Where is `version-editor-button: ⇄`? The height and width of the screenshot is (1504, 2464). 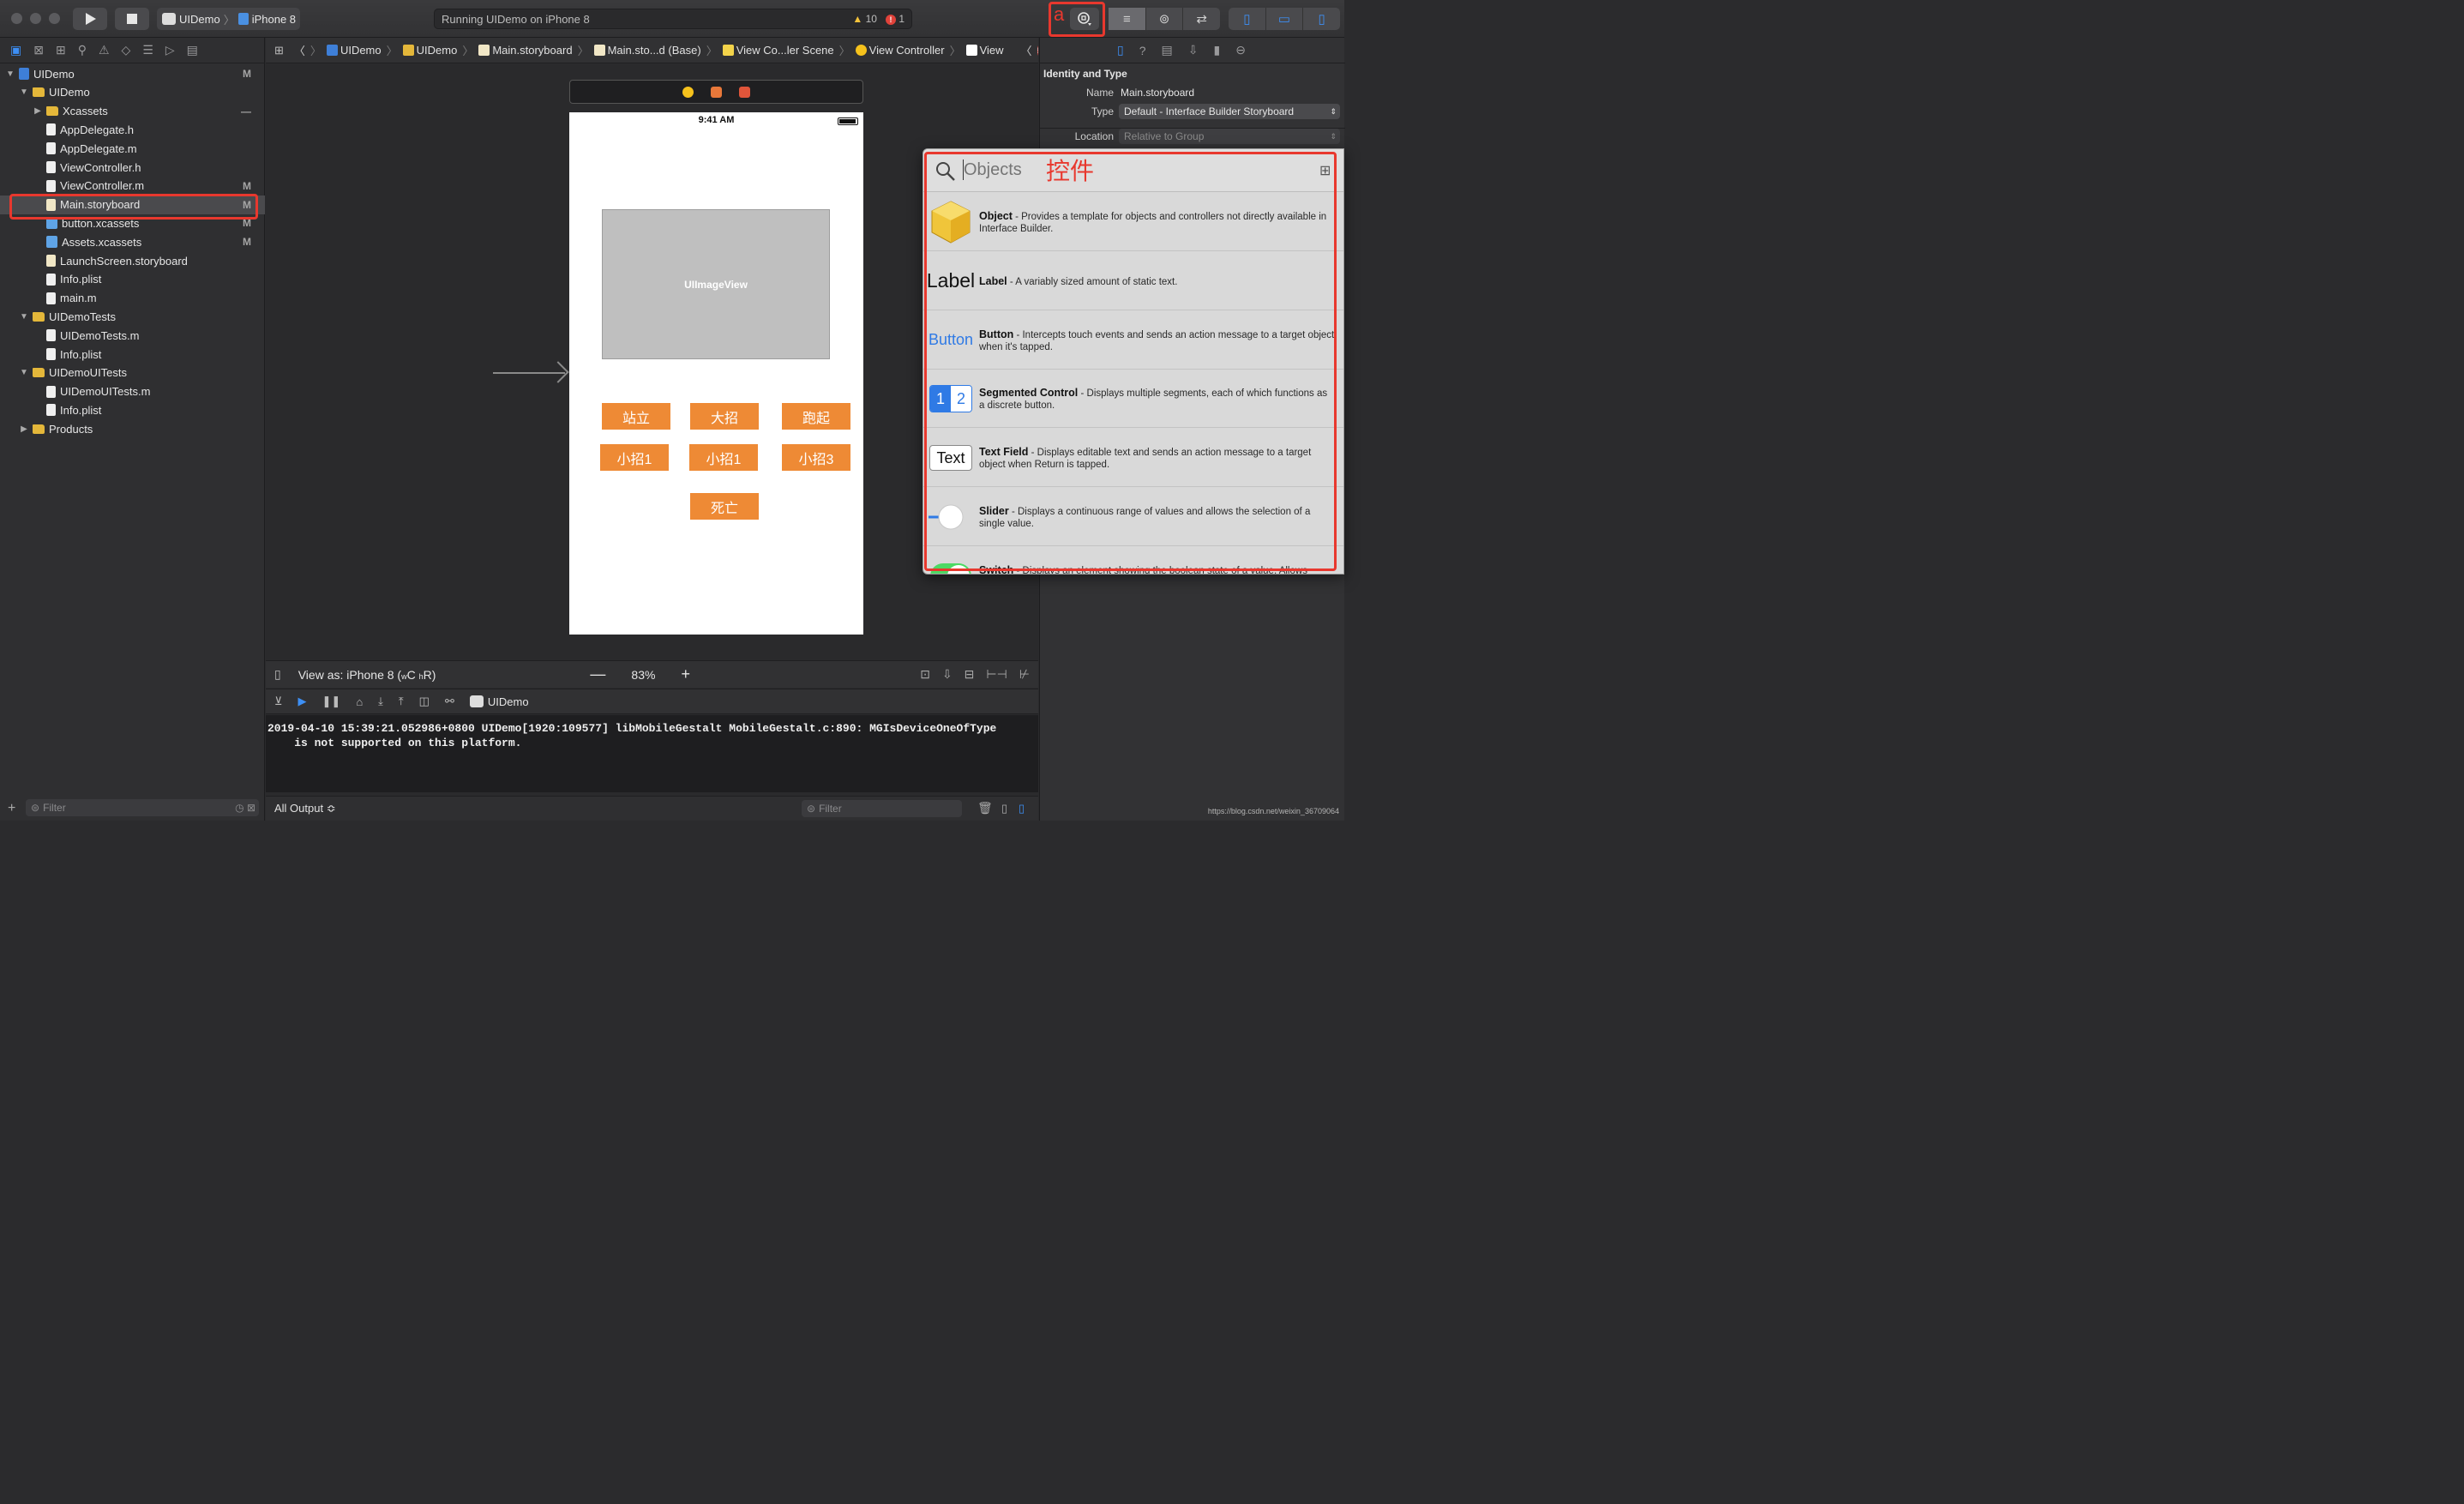
version-editor-button: ⇄ is located at coordinates (1201, 19).